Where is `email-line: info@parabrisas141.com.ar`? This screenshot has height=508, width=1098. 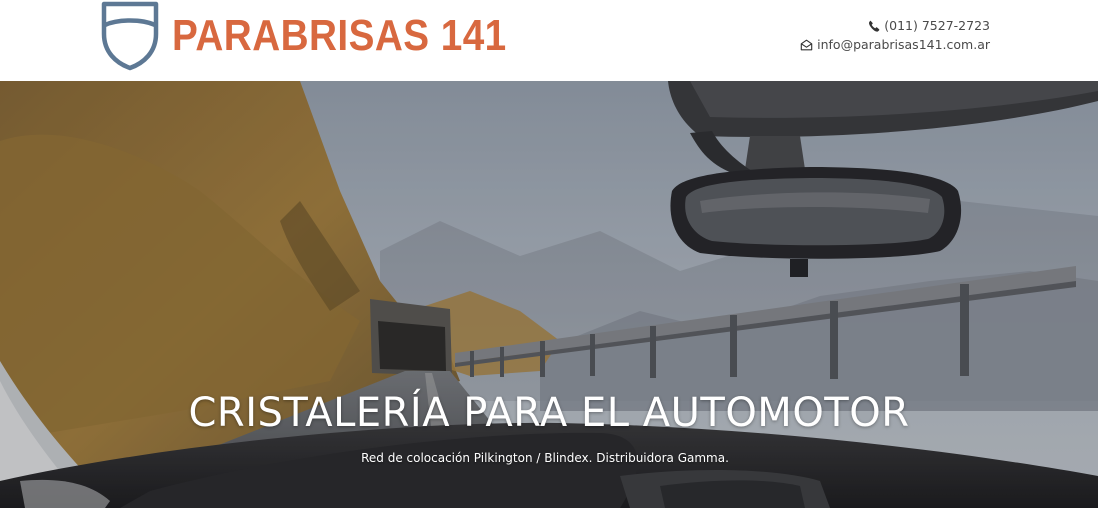 email-line: info@parabrisas141.com.ar is located at coordinates (895, 44).